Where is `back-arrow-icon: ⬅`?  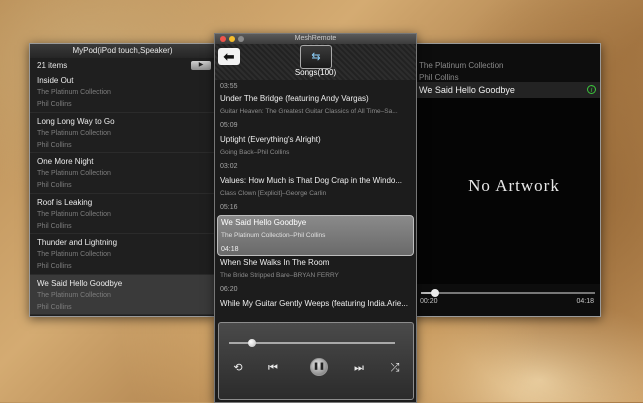 back-arrow-icon: ⬅ is located at coordinates (229, 56).